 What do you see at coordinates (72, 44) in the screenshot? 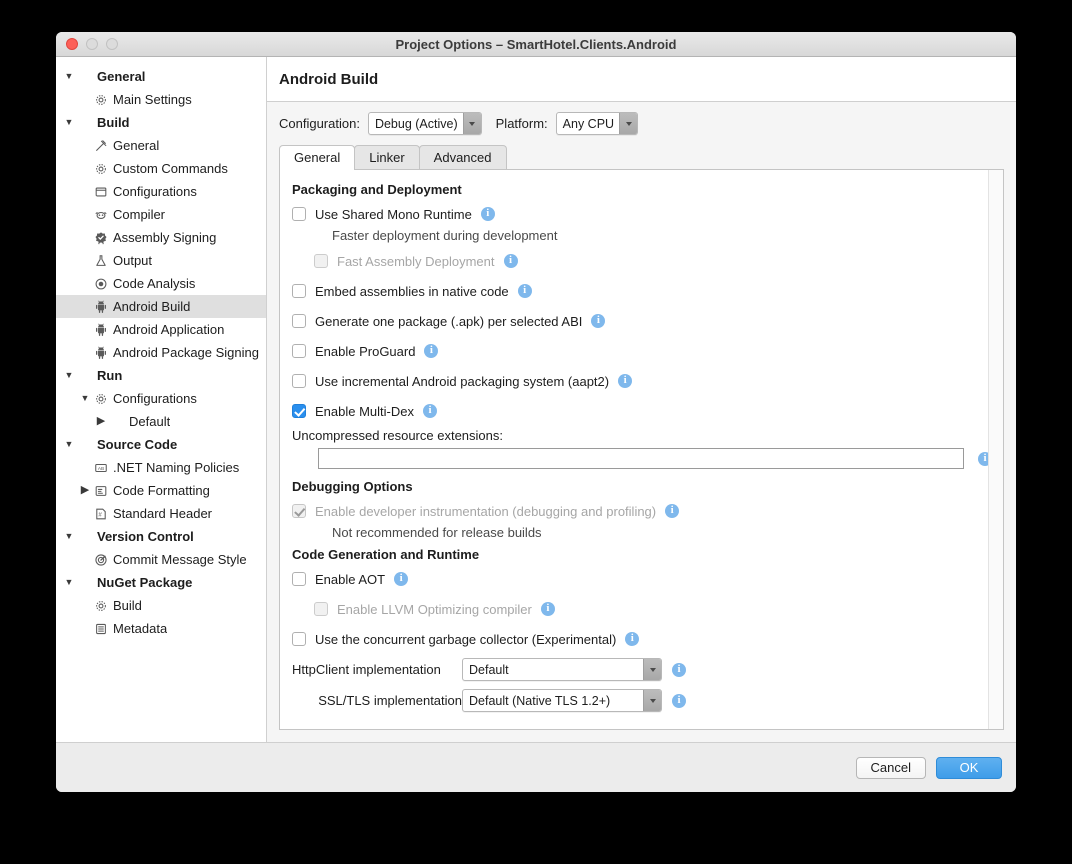
I see `close-button-icon` at bounding box center [72, 44].